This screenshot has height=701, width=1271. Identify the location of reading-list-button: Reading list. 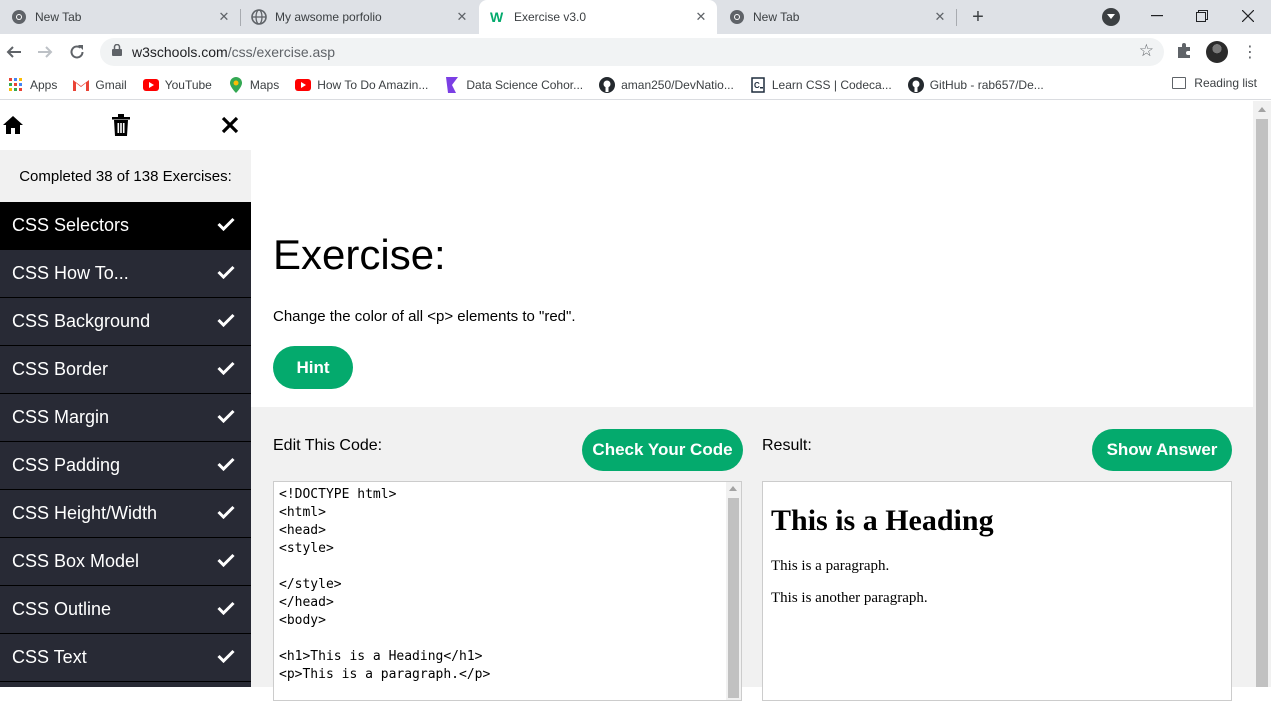
(1214, 83).